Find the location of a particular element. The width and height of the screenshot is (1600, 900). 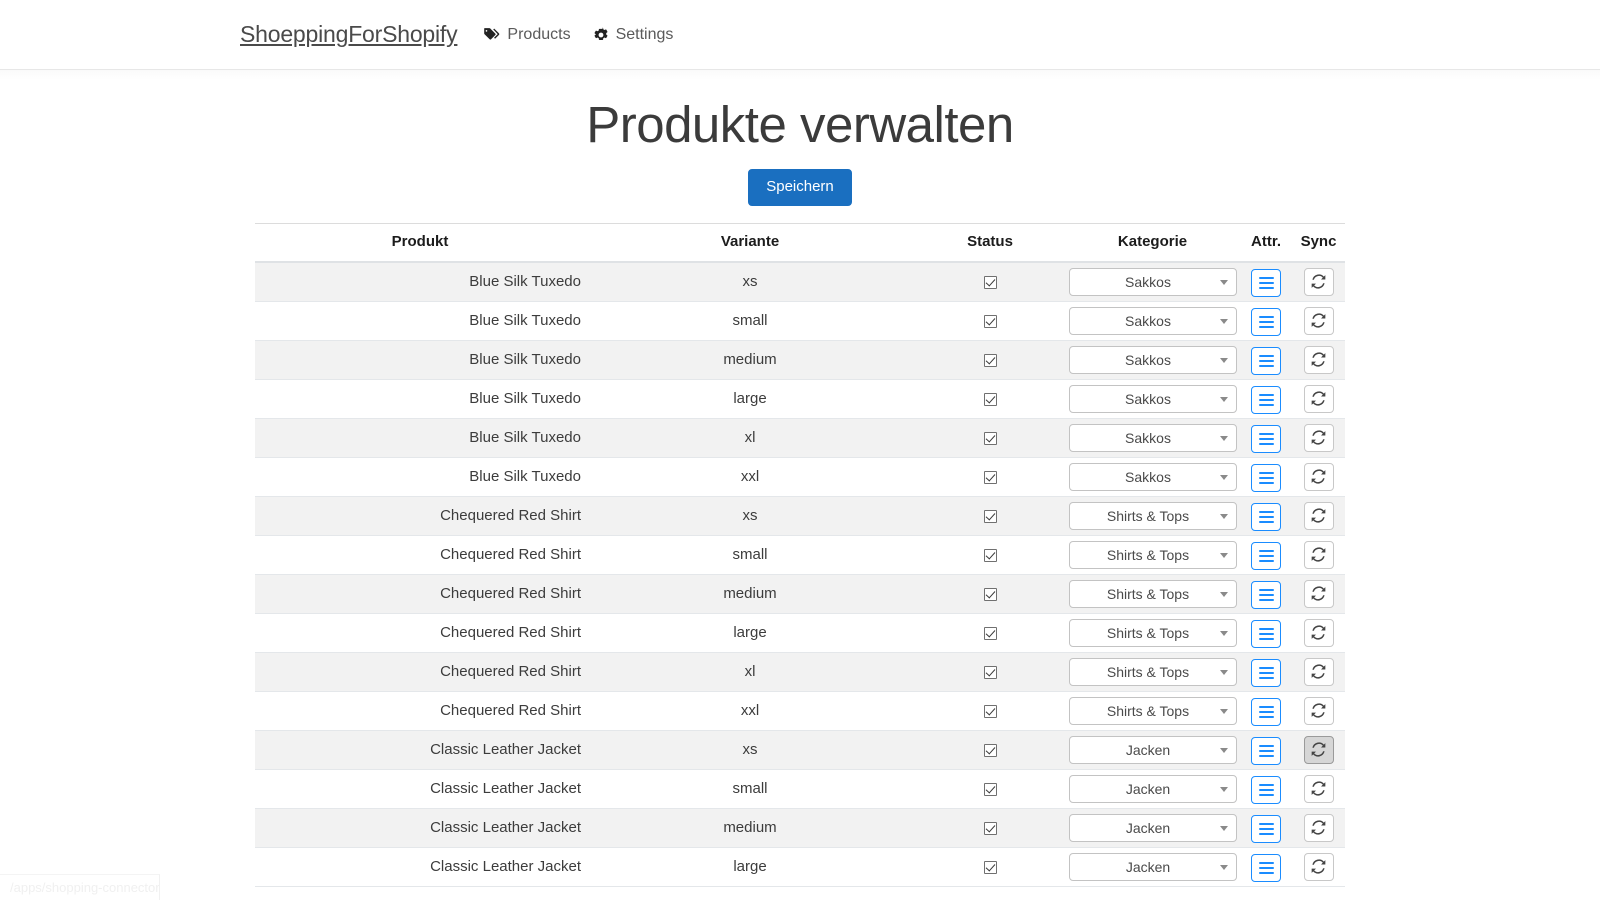

nav-item-products: Products is located at coordinates (527, 35).